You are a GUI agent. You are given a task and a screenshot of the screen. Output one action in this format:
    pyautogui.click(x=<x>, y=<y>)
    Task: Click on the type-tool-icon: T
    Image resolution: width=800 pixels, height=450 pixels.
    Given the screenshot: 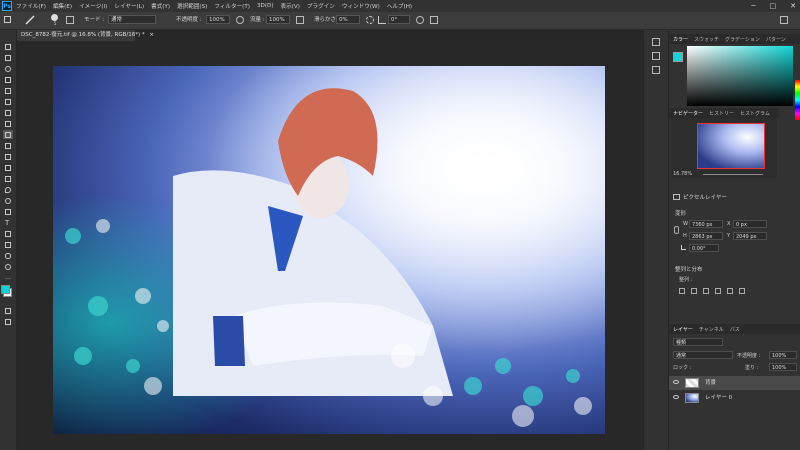 What is the action you would take?
    pyautogui.click(x=8, y=222)
    